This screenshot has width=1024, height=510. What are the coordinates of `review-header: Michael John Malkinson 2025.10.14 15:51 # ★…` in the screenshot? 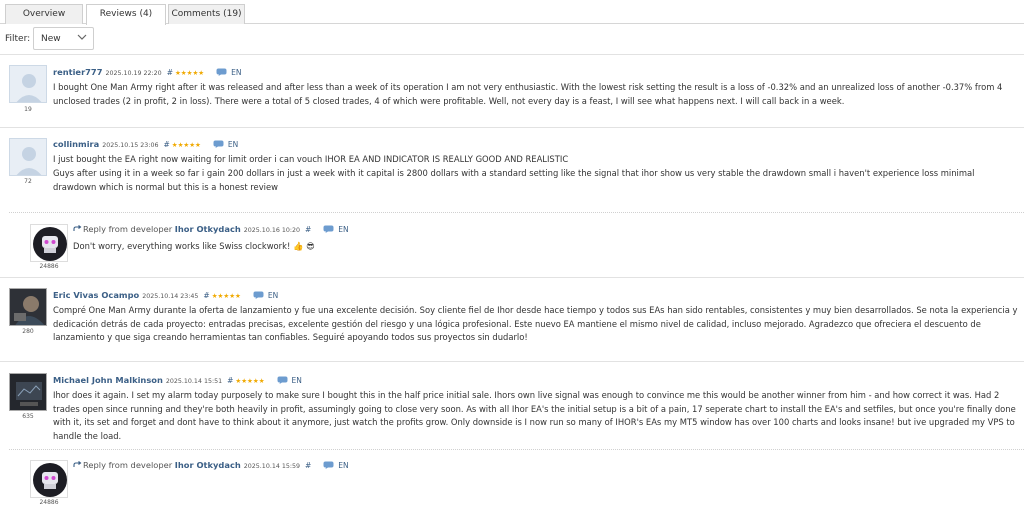 It's located at (177, 380).